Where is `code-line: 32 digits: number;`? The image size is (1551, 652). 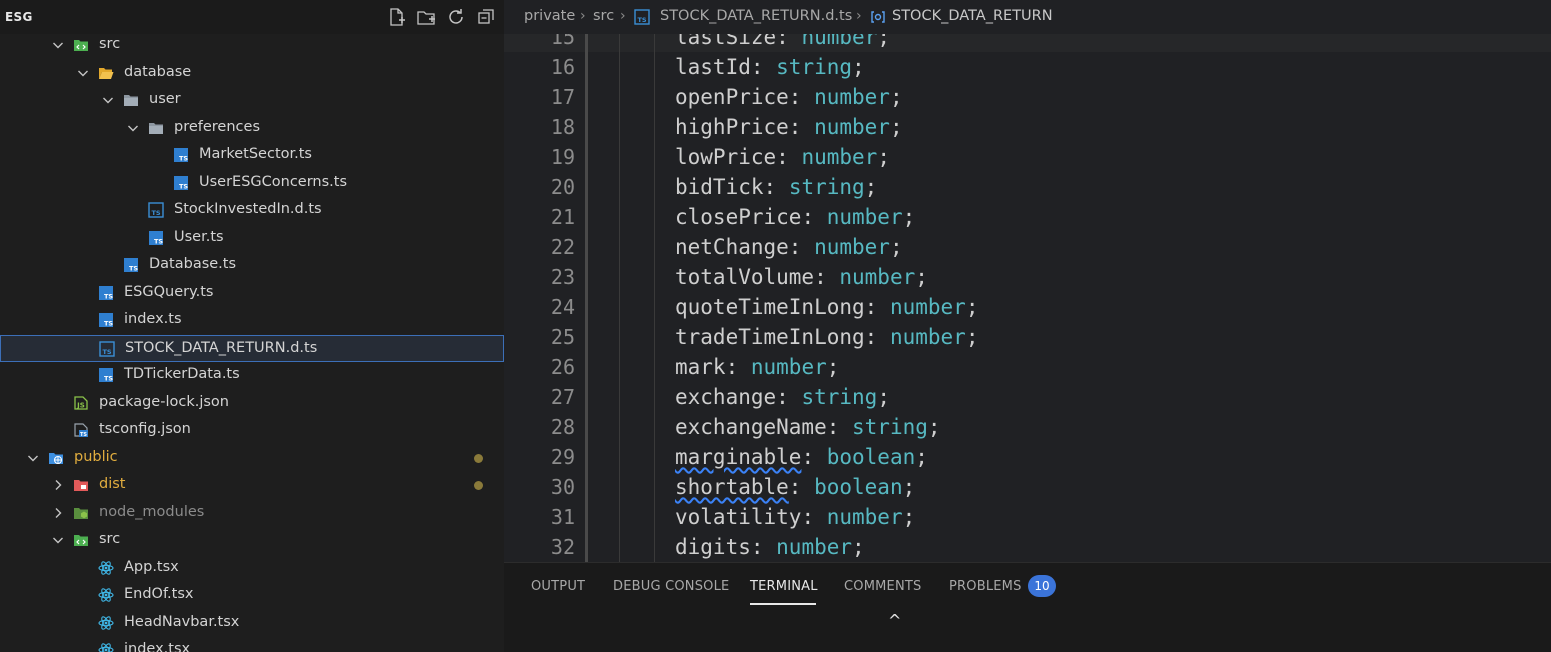 code-line: 32 digits: number; is located at coordinates (1027, 547).